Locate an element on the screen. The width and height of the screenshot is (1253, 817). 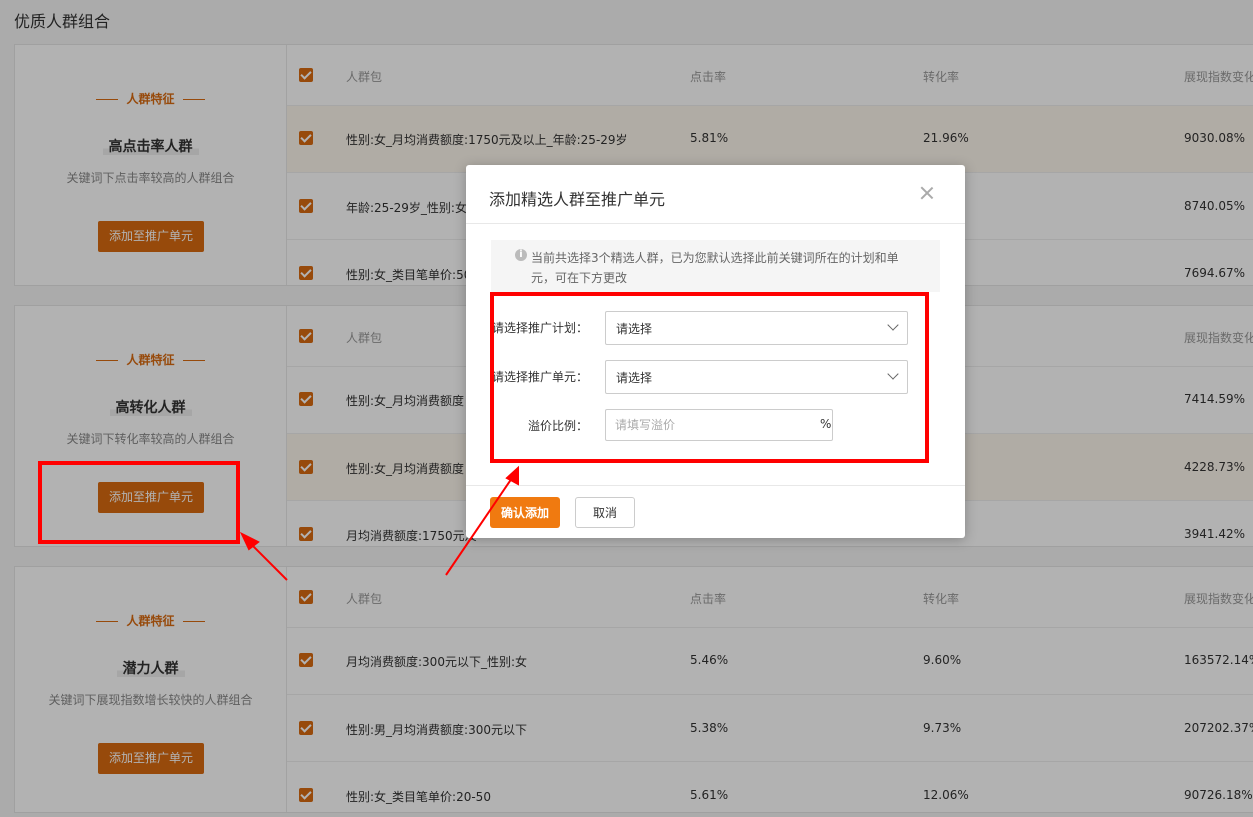
tip-text: 当前共选择3个精选人群，已为您默认选择此前关键词所在的计划和单元，可在下方更改 is located at coordinates (715, 268).